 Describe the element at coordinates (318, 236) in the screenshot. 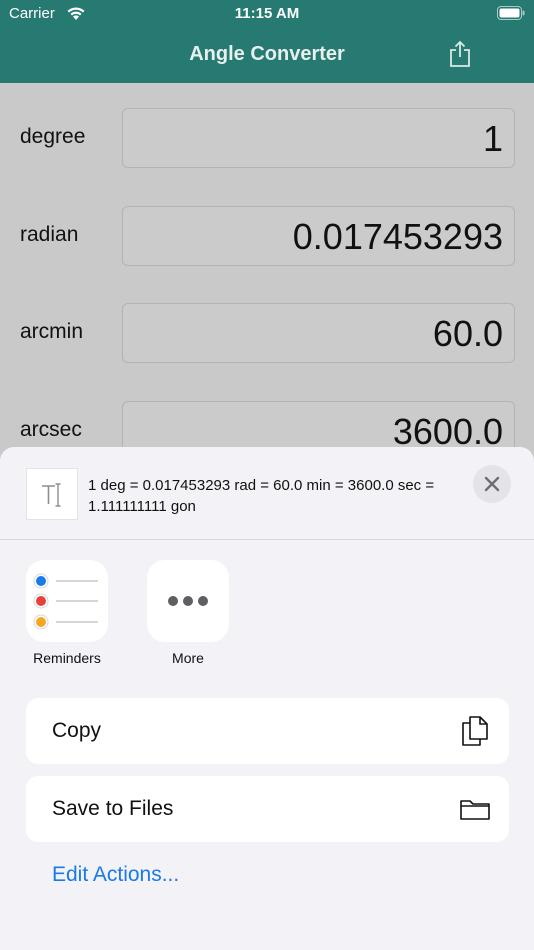

I see `radian-input: 0.017453293` at that location.